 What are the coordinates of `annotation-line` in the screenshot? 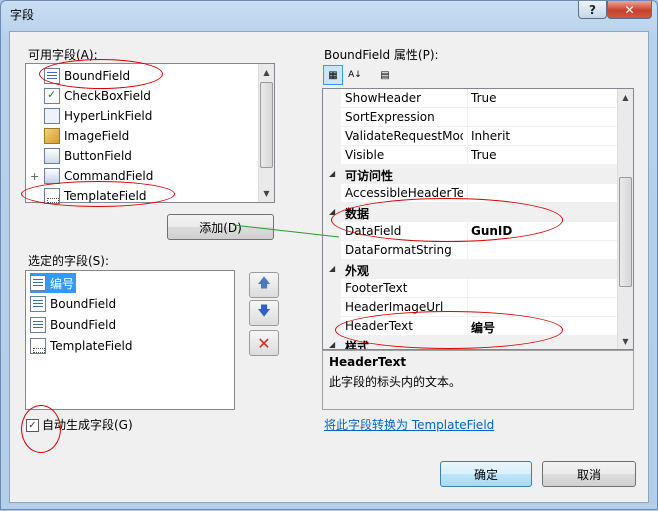 It's located at (286, 231).